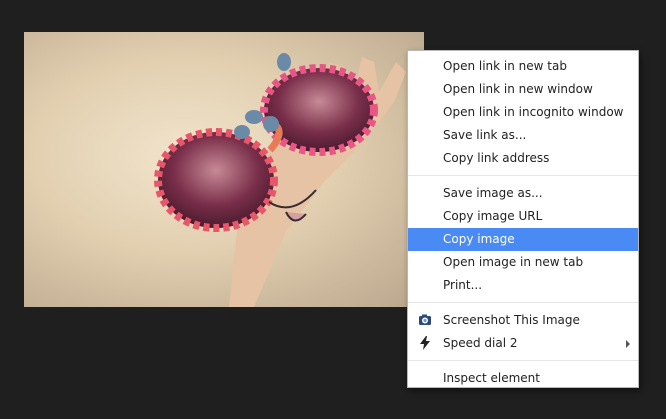  I want to click on camera-icon, so click(425, 319).